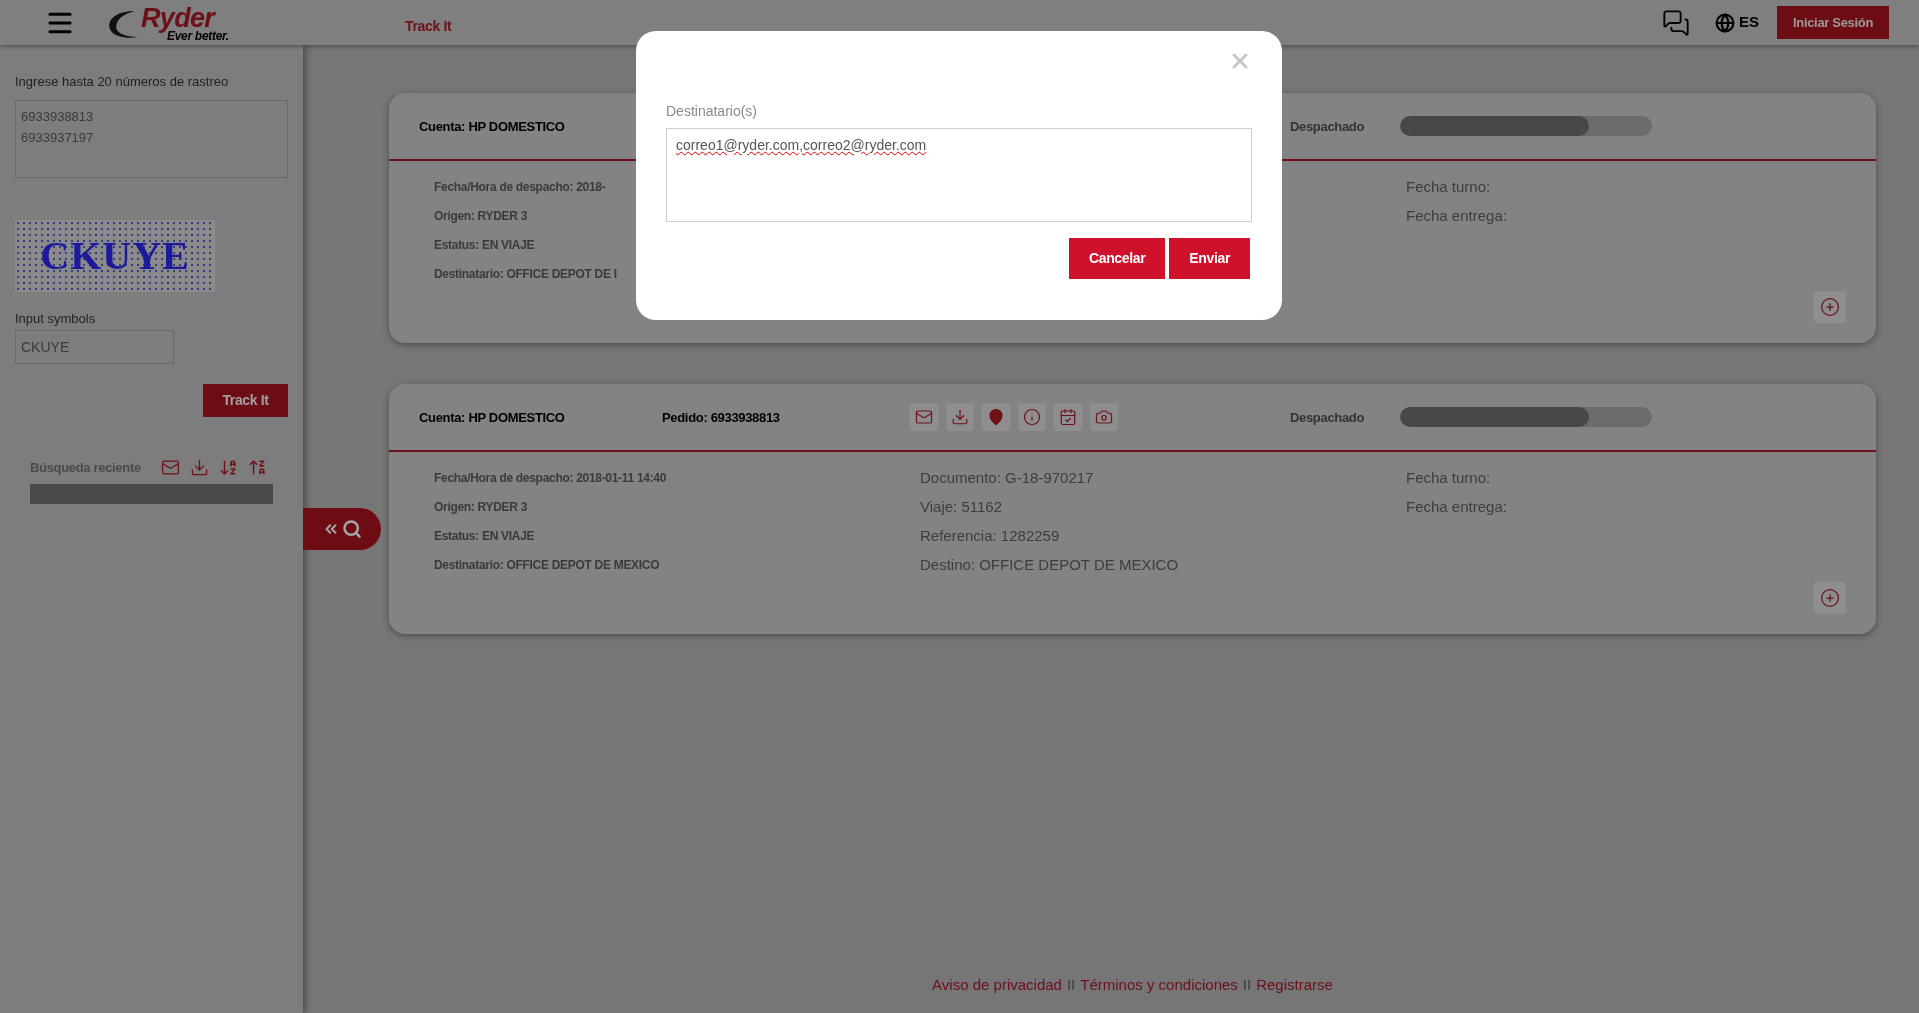  Describe the element at coordinates (178, 18) in the screenshot. I see `logo-word: Ryder` at that location.